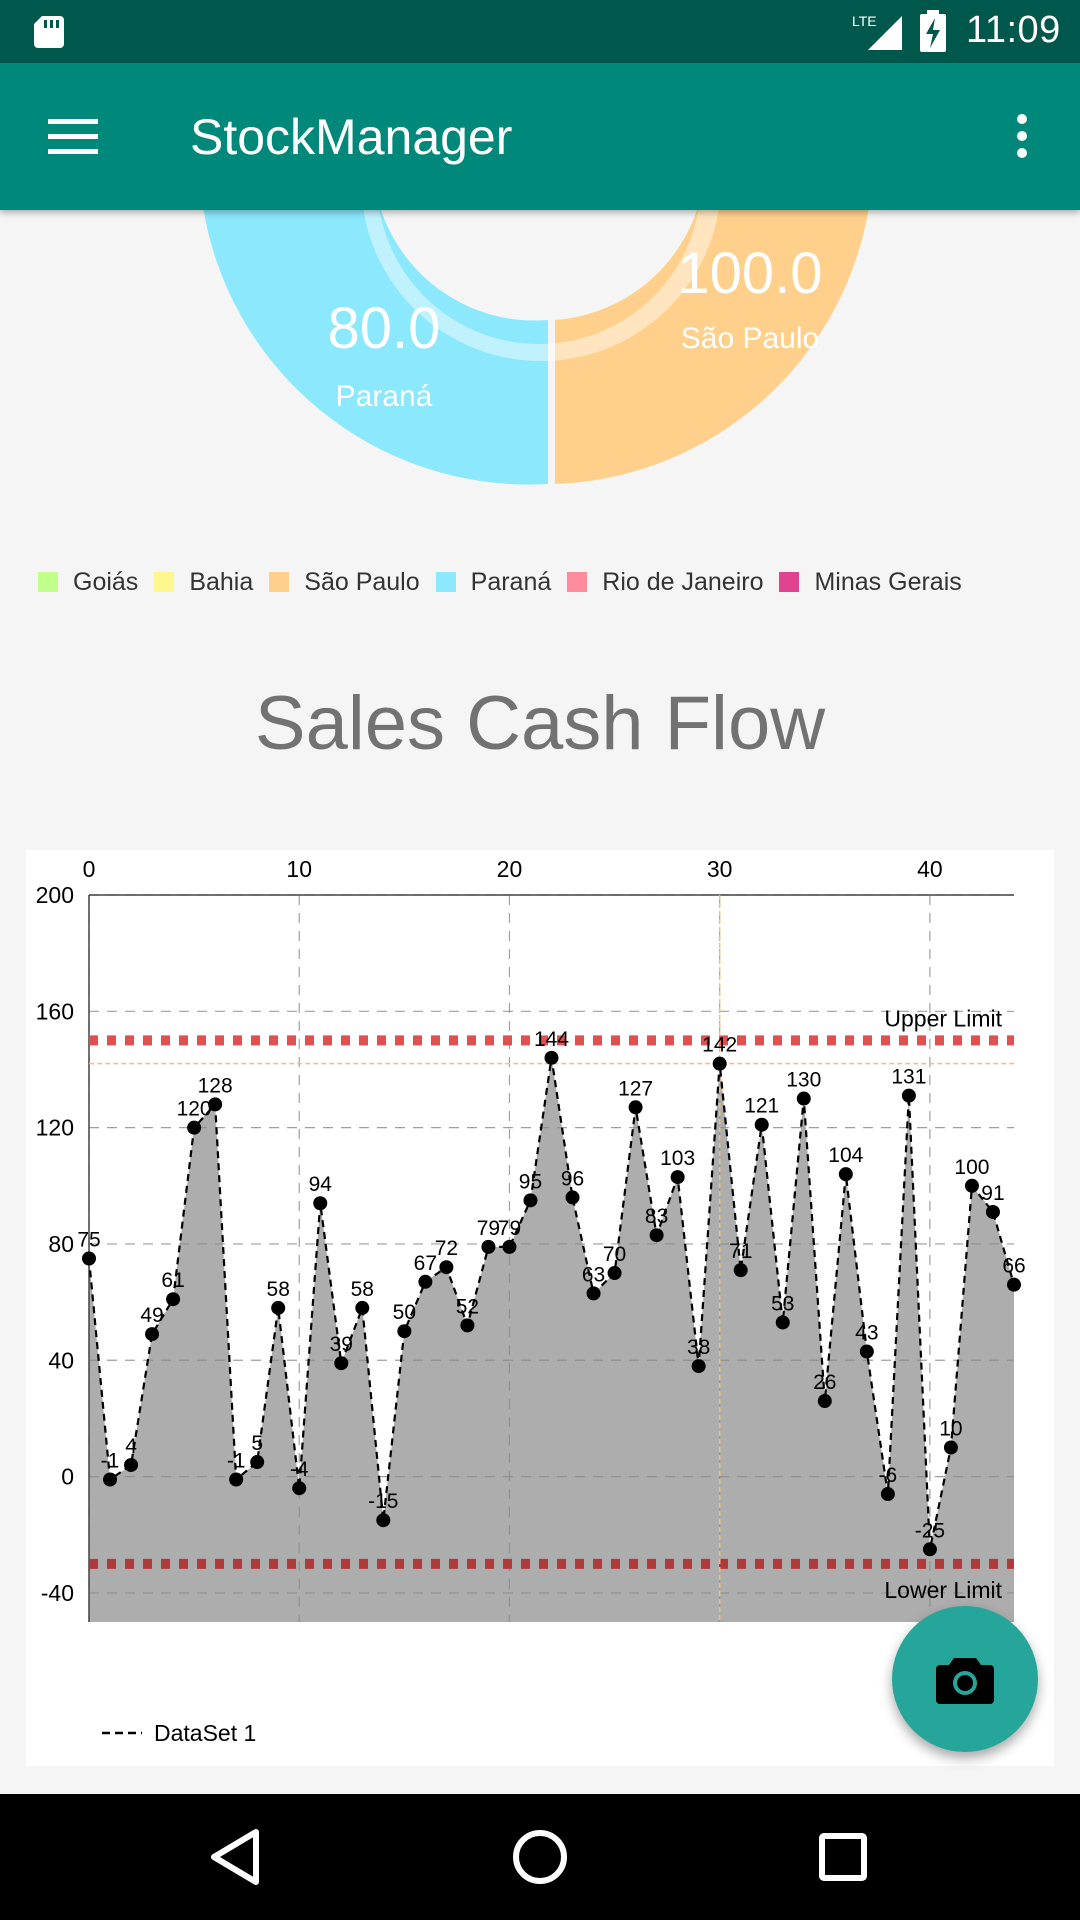  What do you see at coordinates (215, 1085) in the screenshot?
I see `data-label: 128` at bounding box center [215, 1085].